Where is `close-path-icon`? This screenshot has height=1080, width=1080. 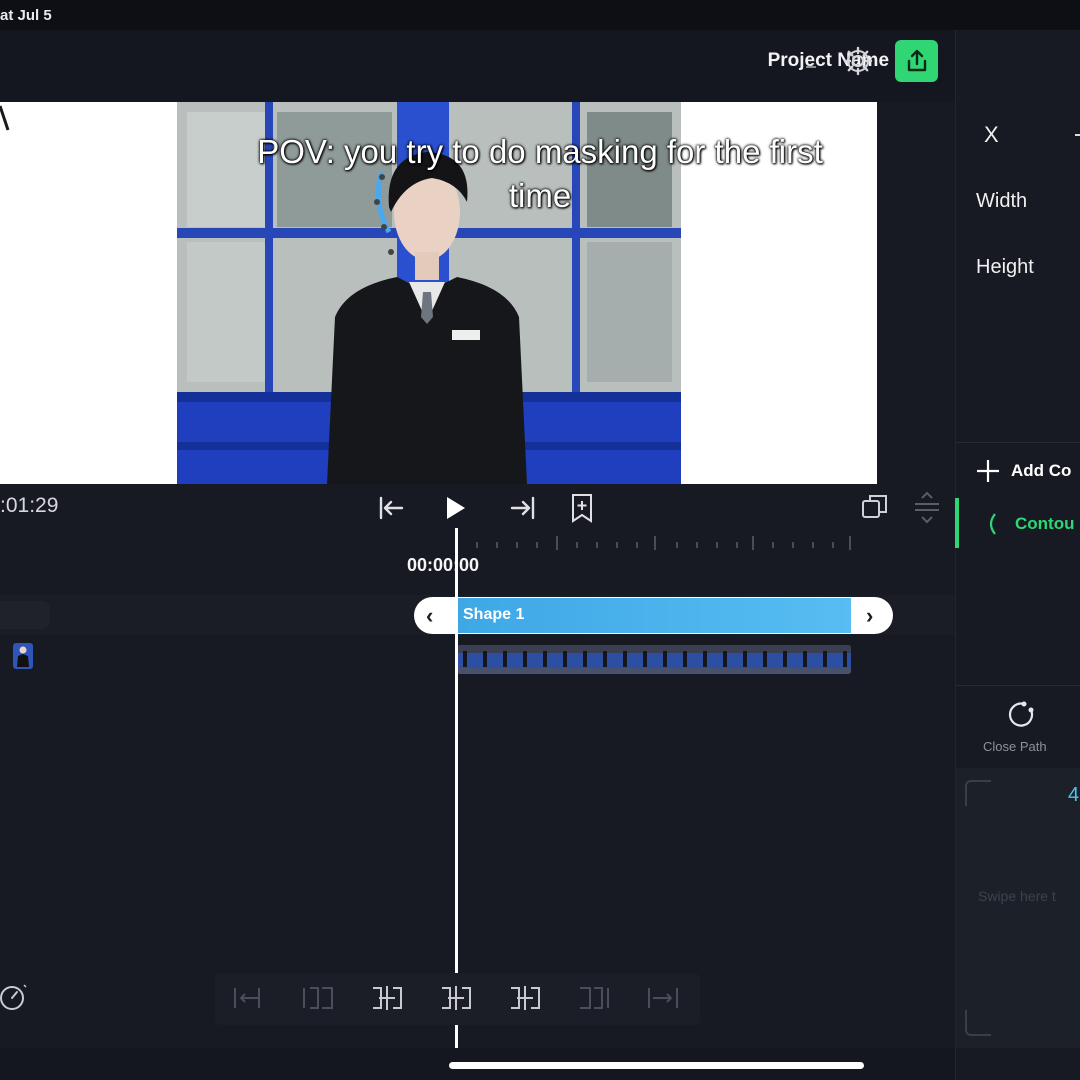
close-path-icon is located at coordinates (1021, 715).